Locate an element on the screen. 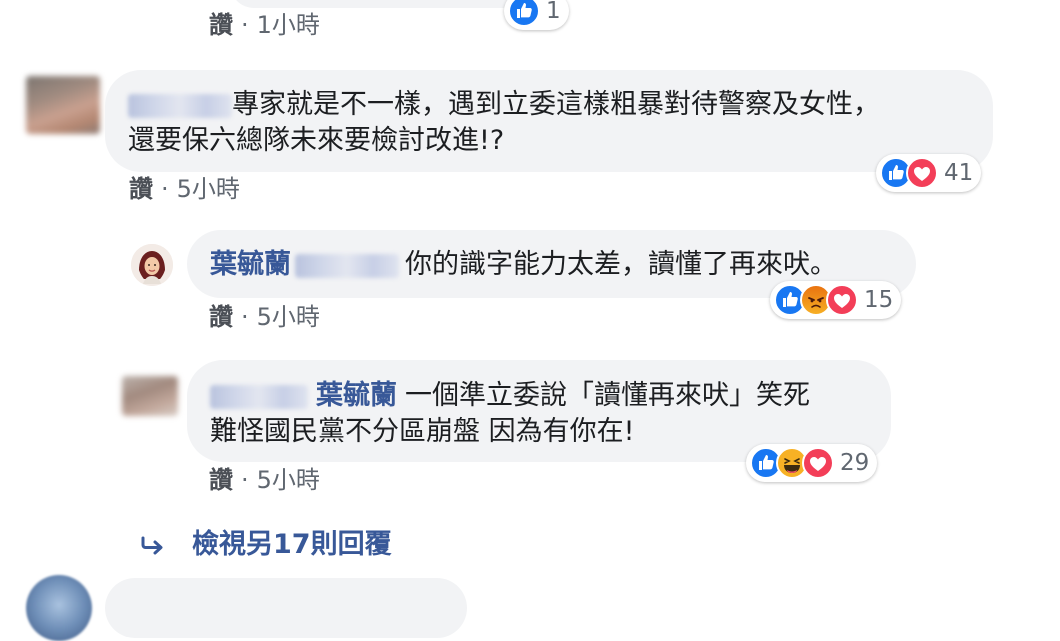  reaction-summary: 29 is located at coordinates (812, 463).